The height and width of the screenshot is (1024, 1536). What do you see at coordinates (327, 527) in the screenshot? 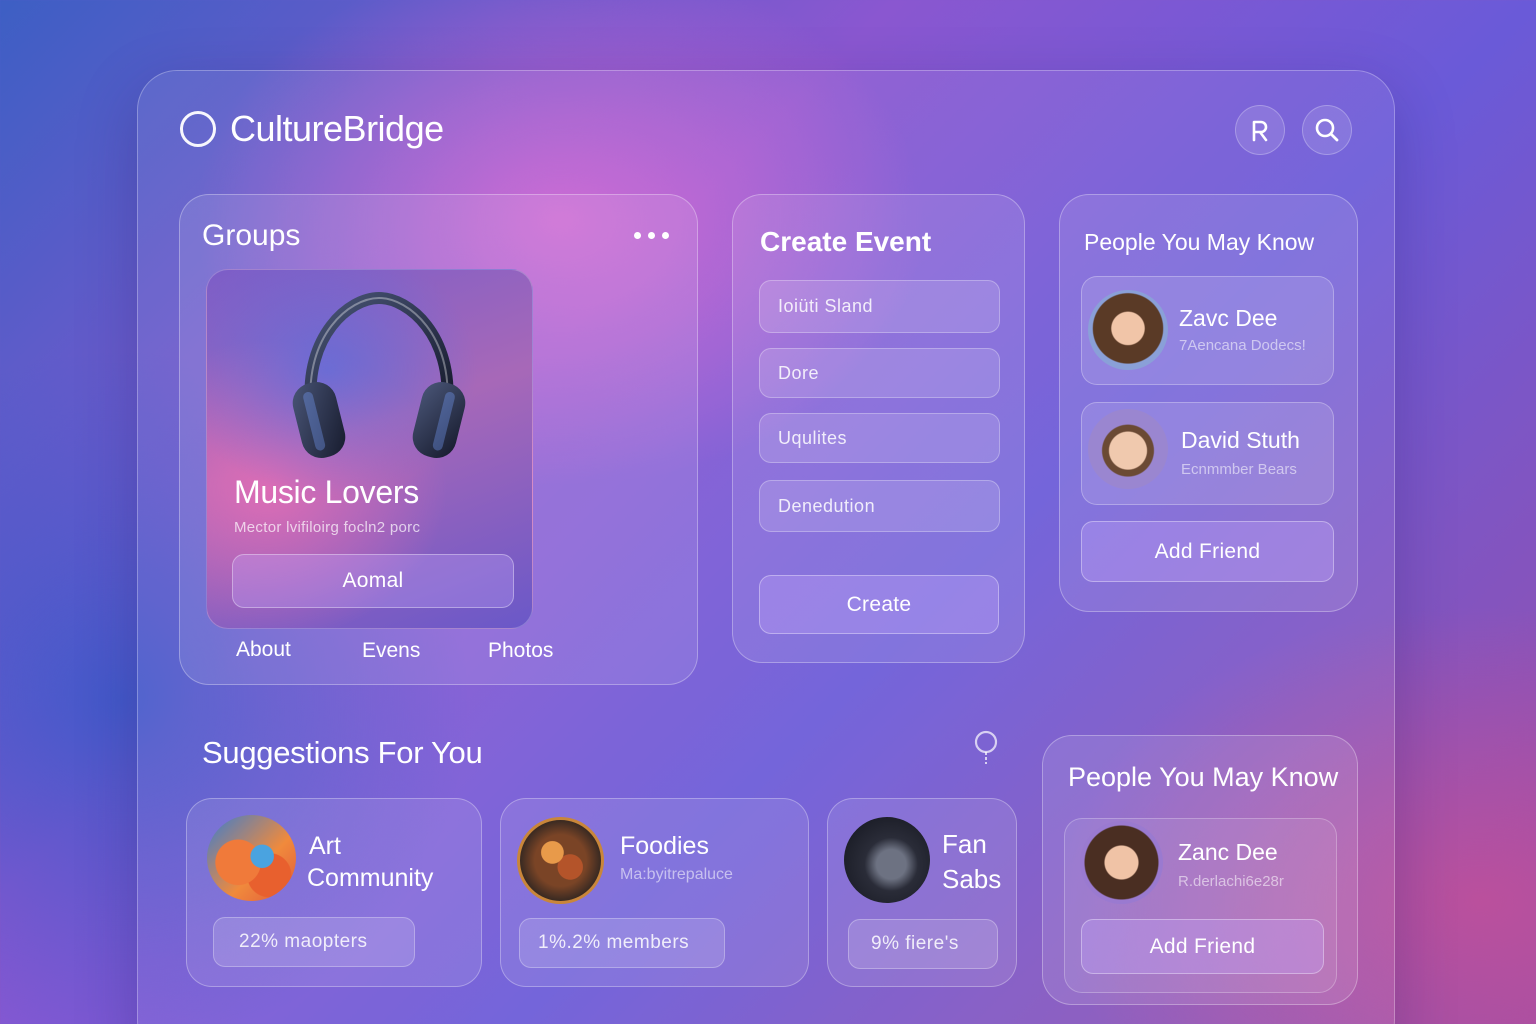
I see `featured-group-subtitle: Mector lvifiloirg focln2 porc` at bounding box center [327, 527].